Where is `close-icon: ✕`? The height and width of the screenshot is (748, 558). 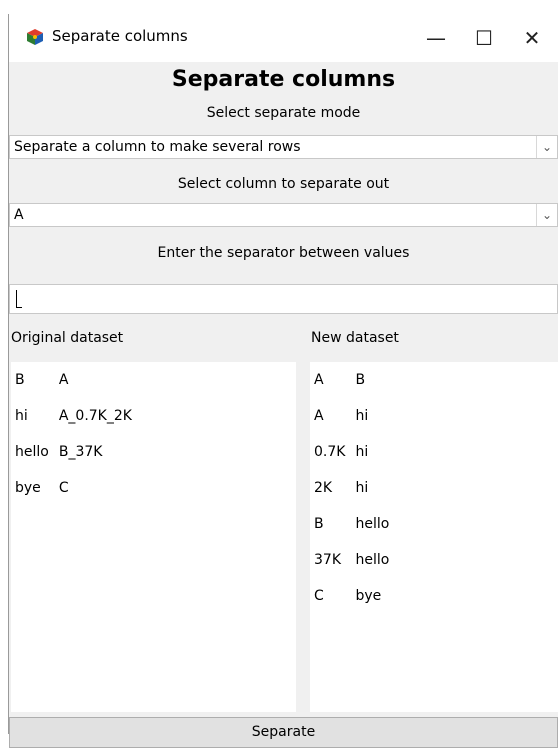 close-icon: ✕ is located at coordinates (532, 38).